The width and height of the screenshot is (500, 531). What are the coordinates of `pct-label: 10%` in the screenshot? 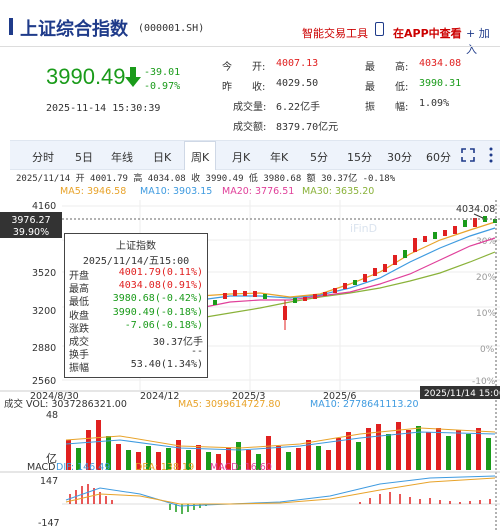 It's located at (486, 314).